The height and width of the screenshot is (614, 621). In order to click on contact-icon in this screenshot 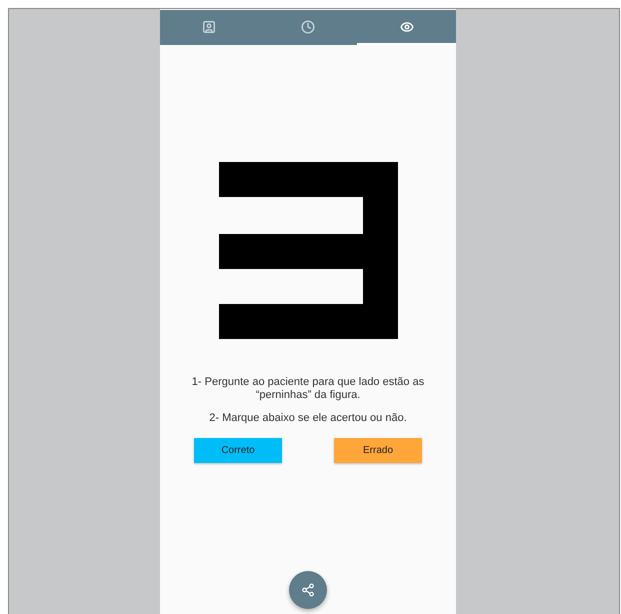, I will do `click(209, 27)`.